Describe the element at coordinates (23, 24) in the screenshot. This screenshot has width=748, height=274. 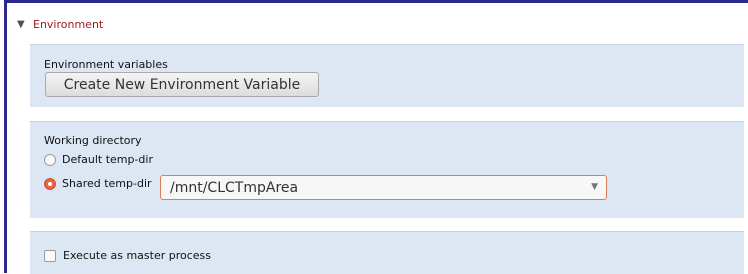
I see `collapse-triangle-icon: ▼` at that location.